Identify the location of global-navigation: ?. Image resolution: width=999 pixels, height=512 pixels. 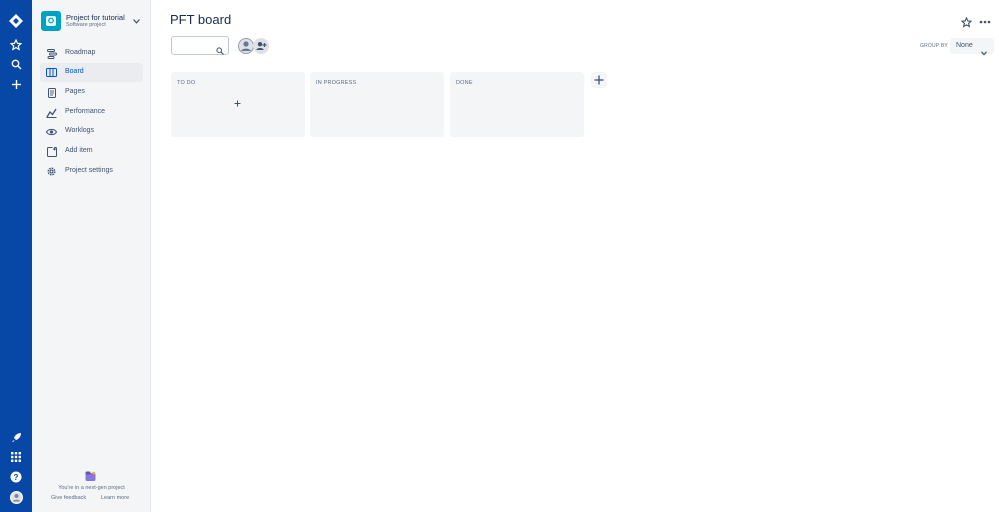
(16, 256).